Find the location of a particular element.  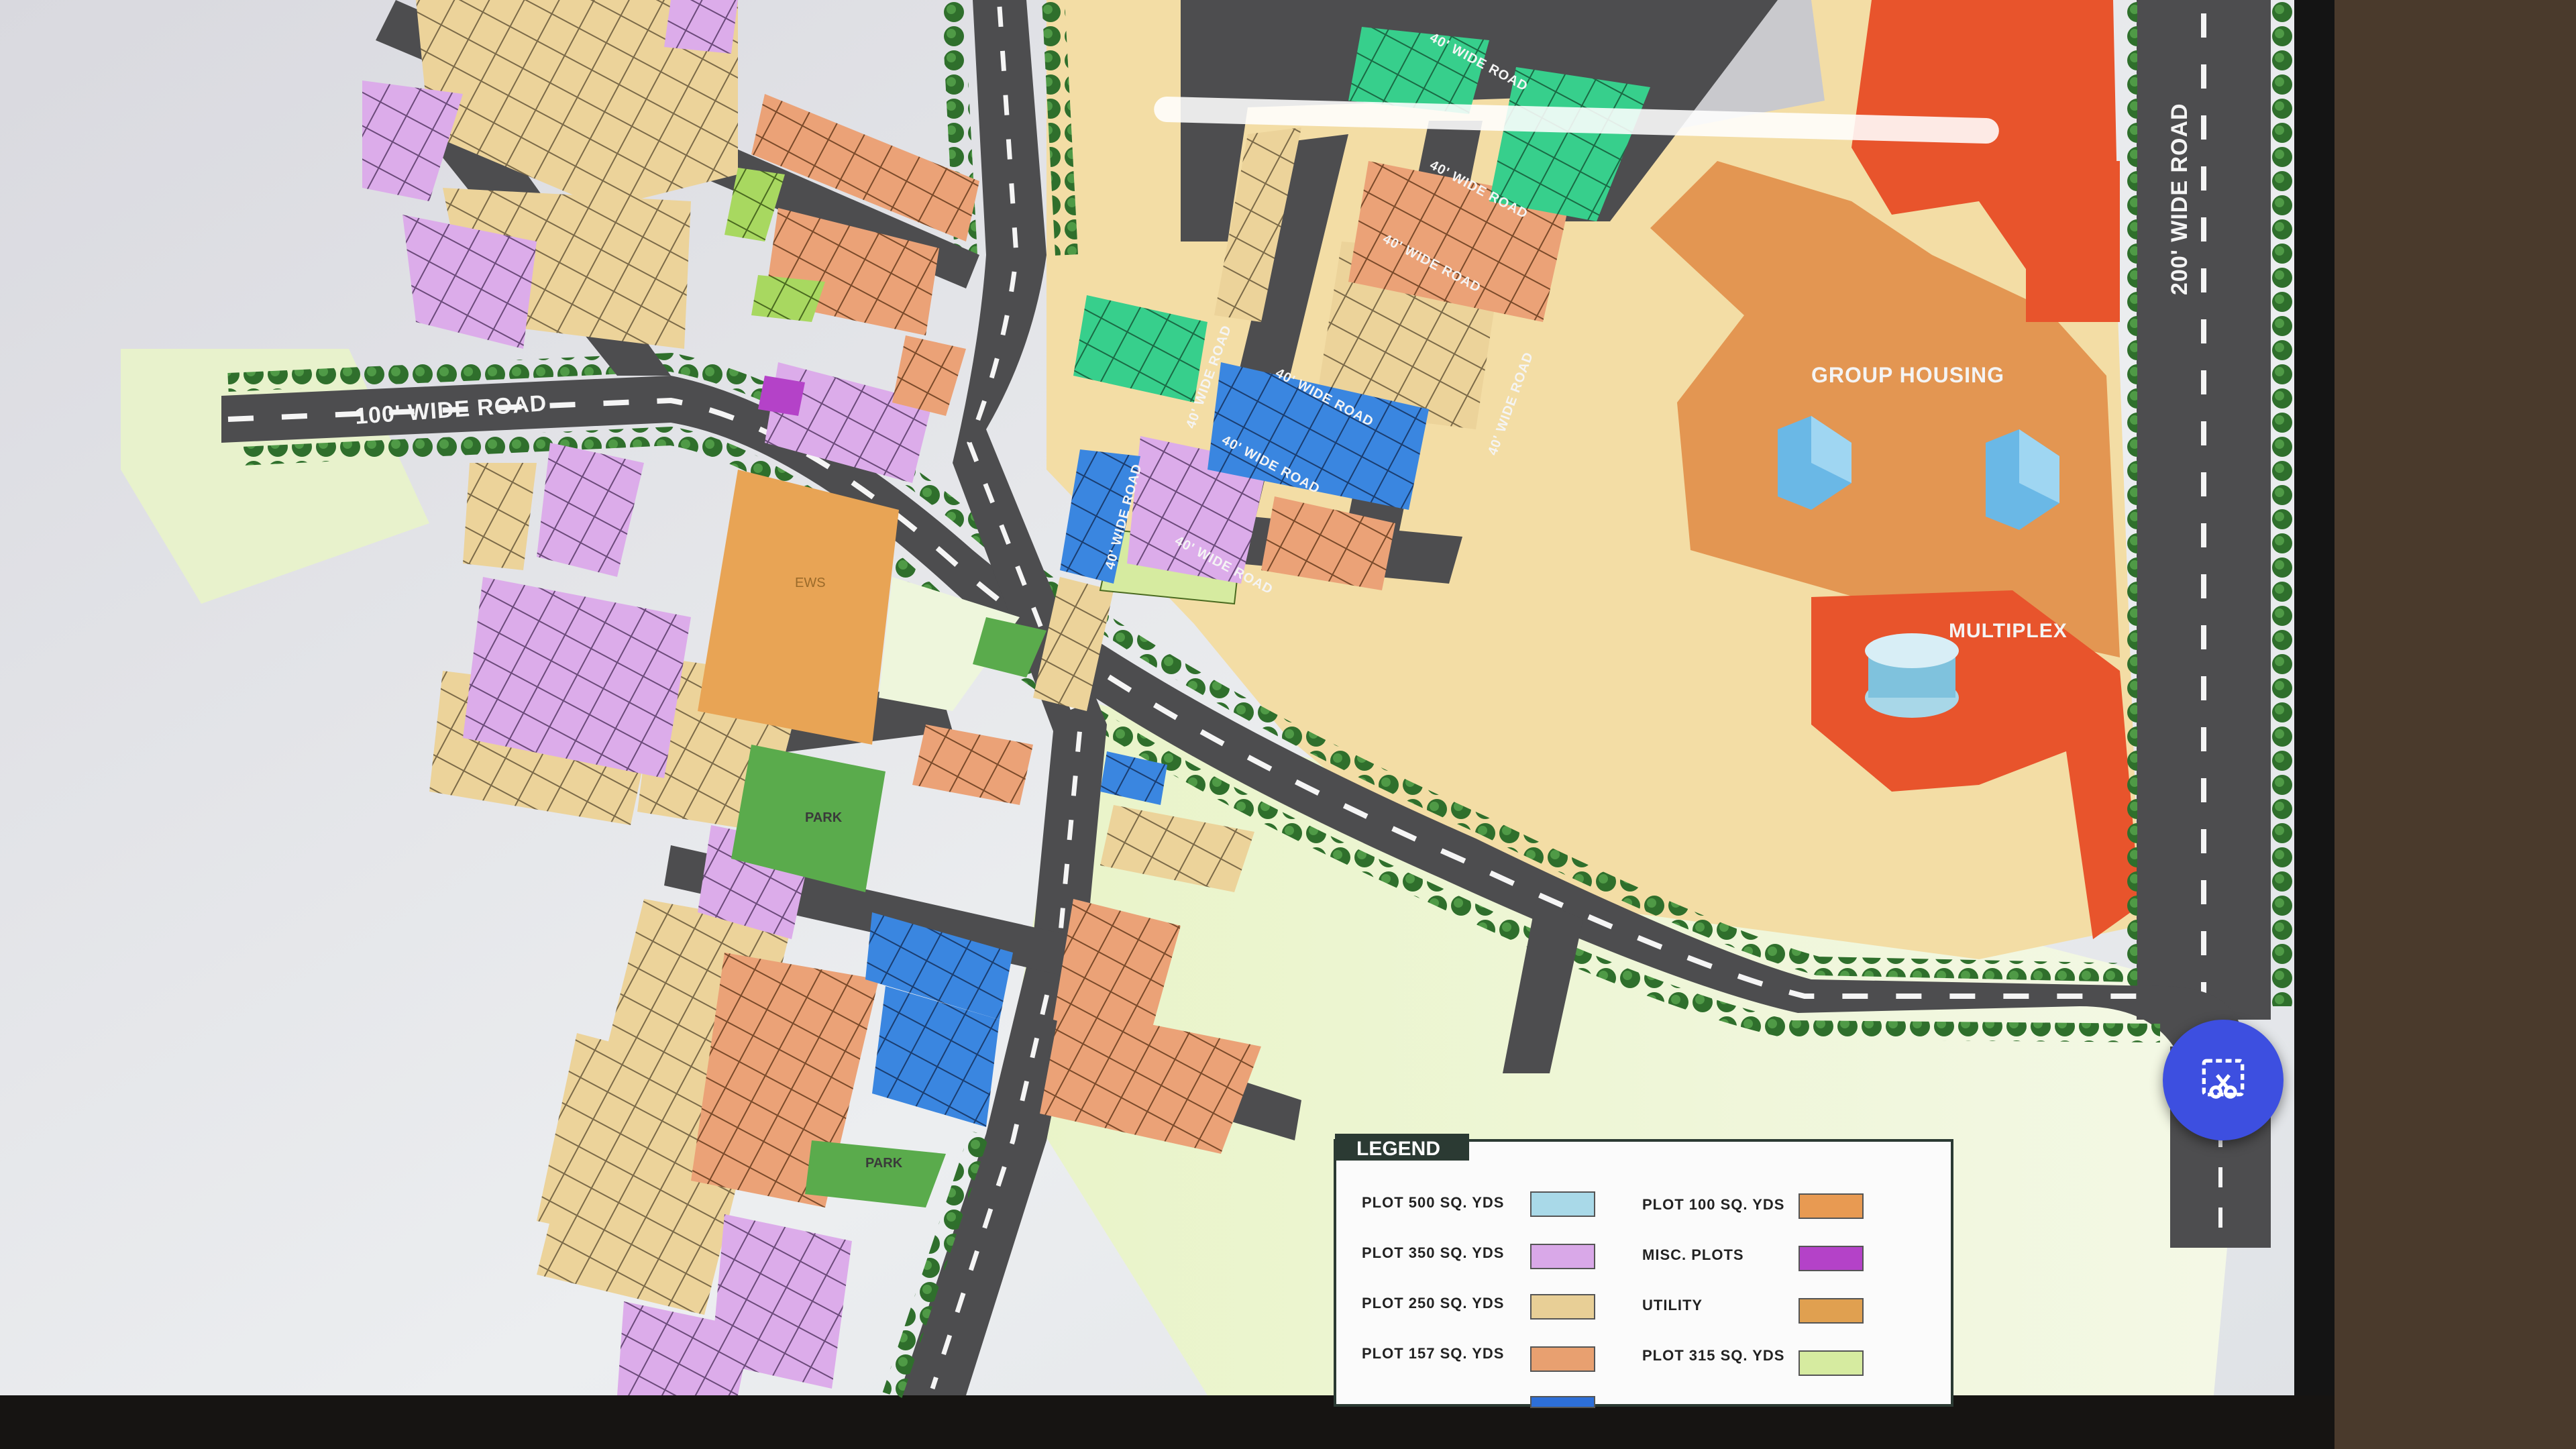

legend-label-0: PLOT 500 SQ. YDS is located at coordinates (1433, 1202).